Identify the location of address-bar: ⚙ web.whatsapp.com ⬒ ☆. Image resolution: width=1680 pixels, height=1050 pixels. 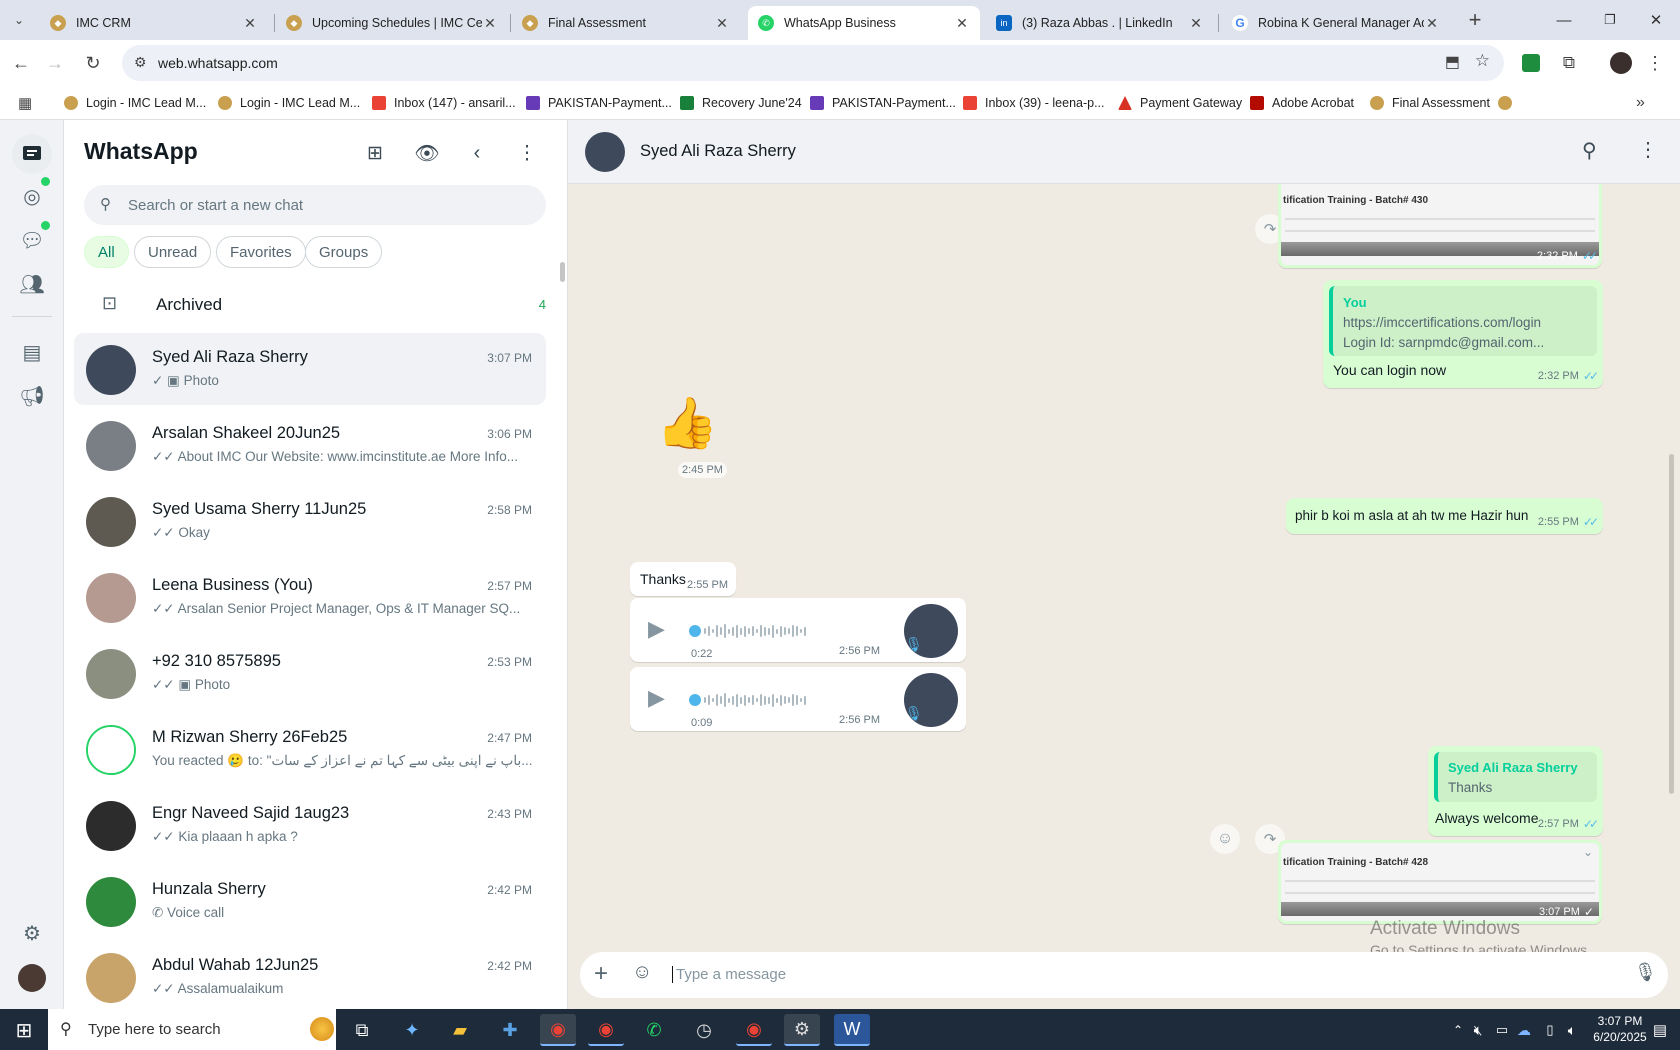
(813, 63).